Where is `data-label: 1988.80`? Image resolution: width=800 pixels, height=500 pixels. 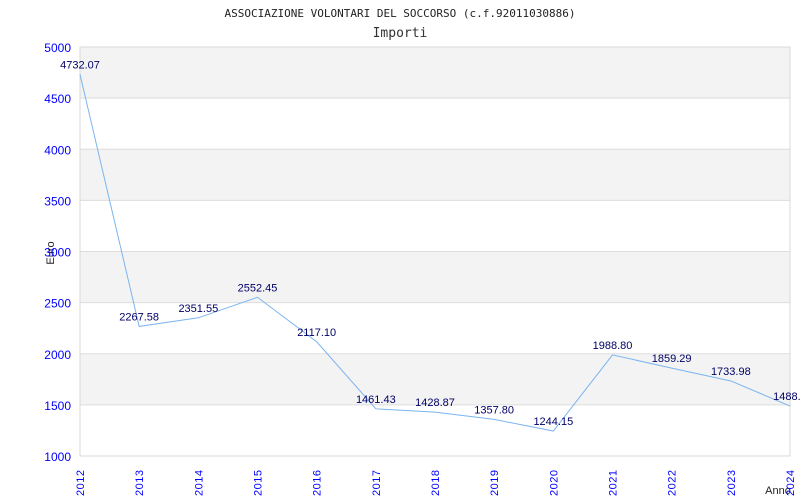 data-label: 1988.80 is located at coordinates (613, 346).